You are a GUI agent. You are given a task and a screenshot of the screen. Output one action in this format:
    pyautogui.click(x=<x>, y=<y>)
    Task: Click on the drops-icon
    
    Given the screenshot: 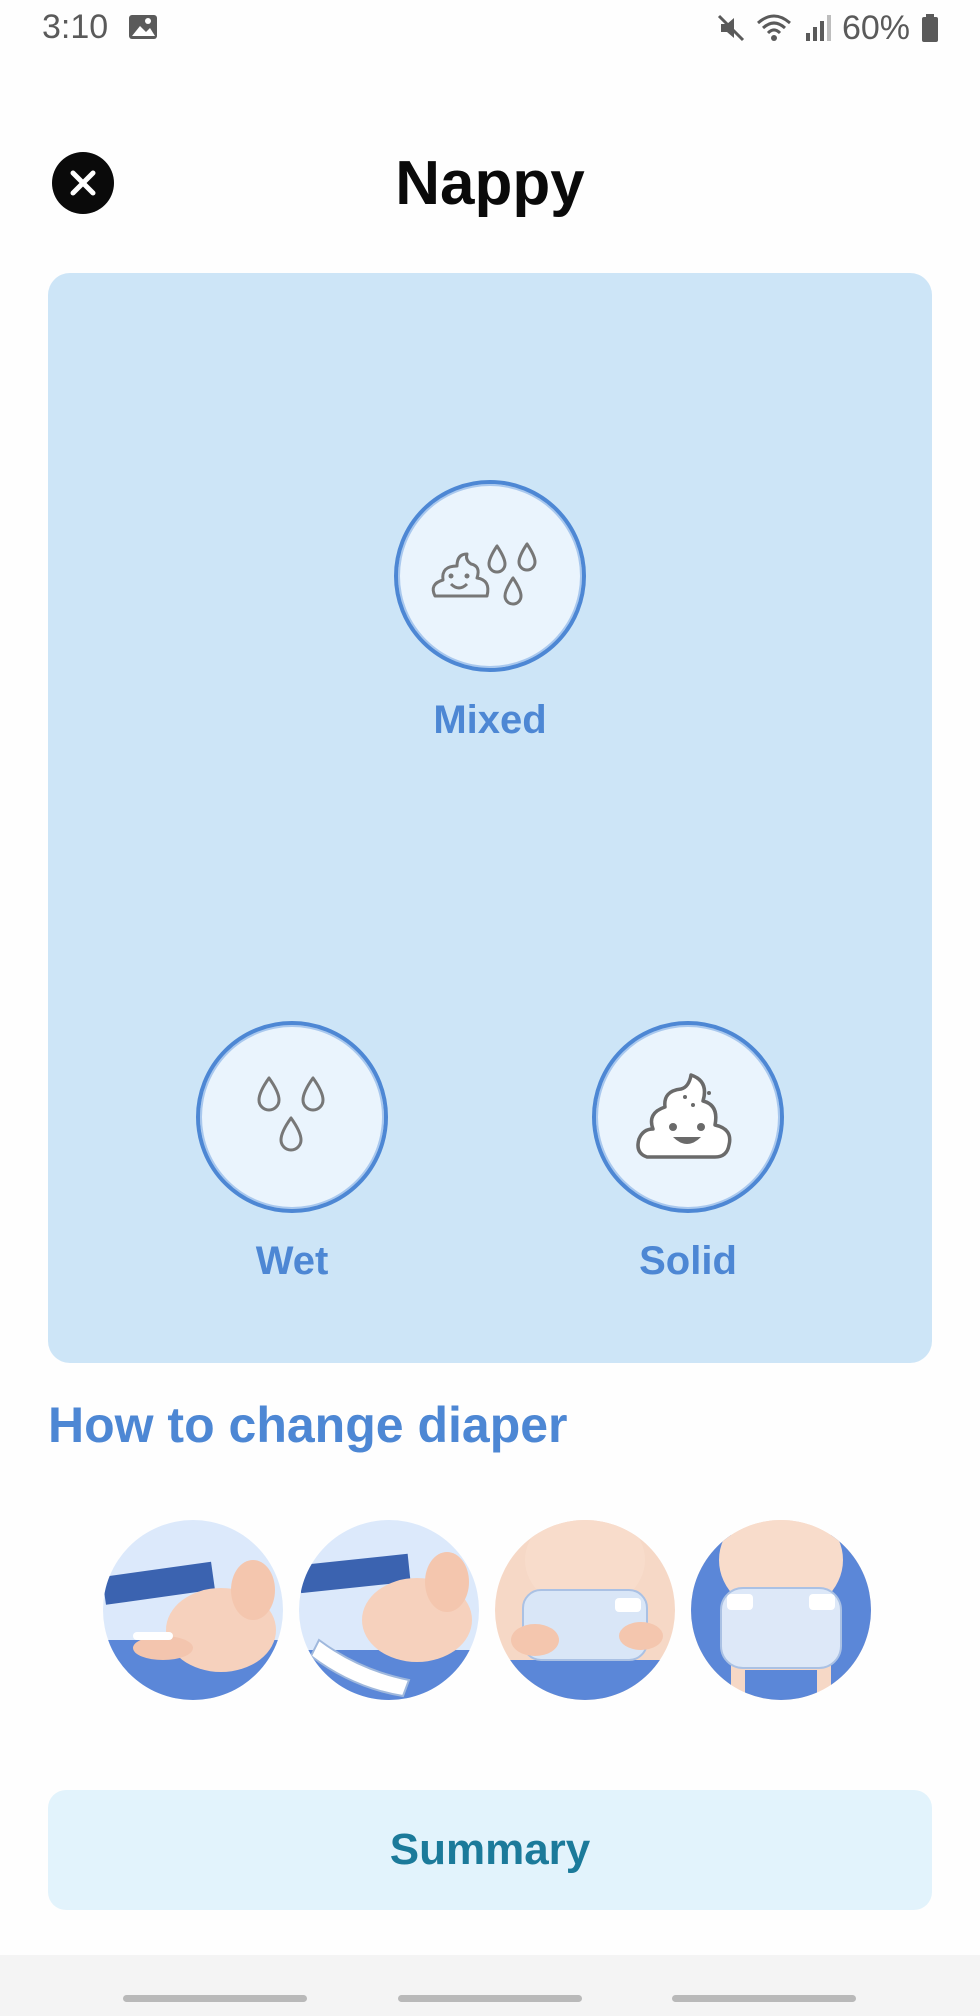 What is the action you would take?
    pyautogui.click(x=291, y=1114)
    